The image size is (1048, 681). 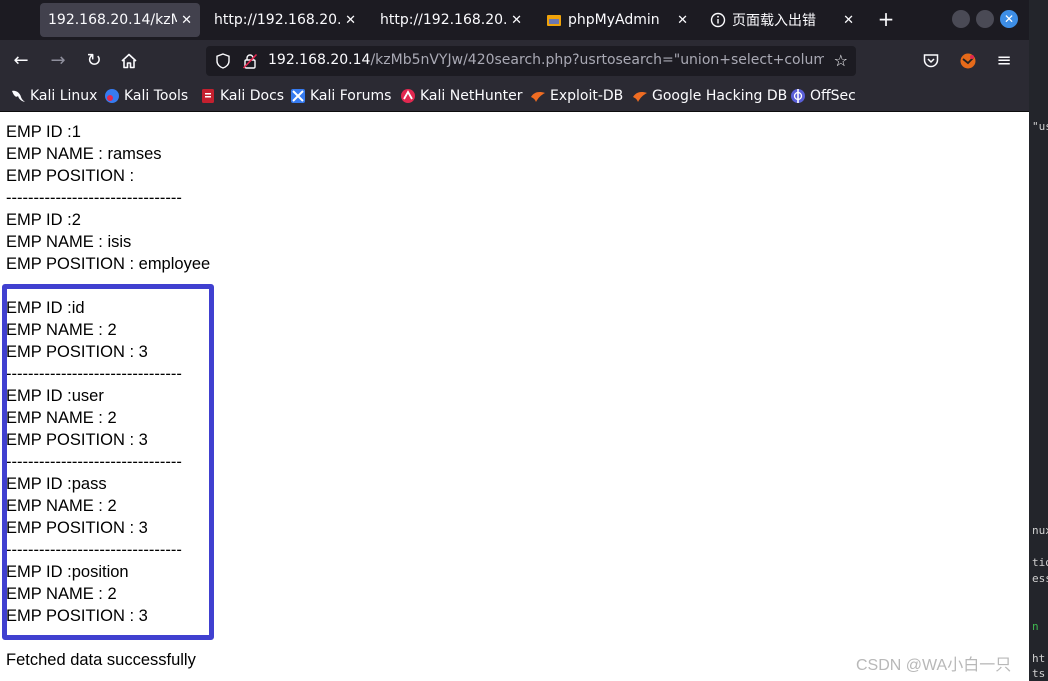 I want to click on maximize-icon, so click(x=985, y=19).